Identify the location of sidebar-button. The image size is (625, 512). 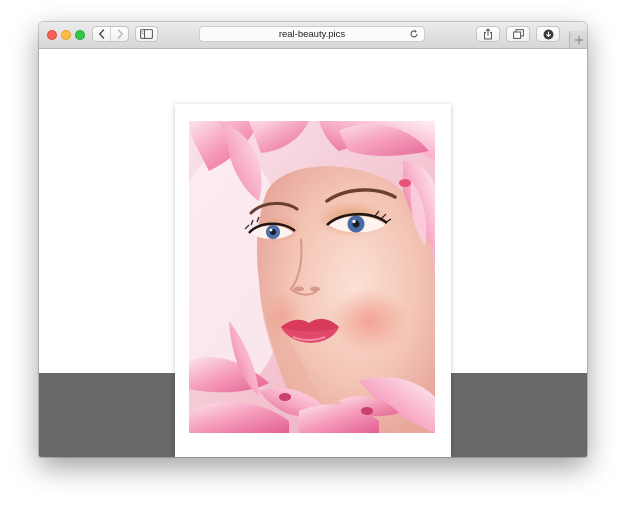
(146, 34).